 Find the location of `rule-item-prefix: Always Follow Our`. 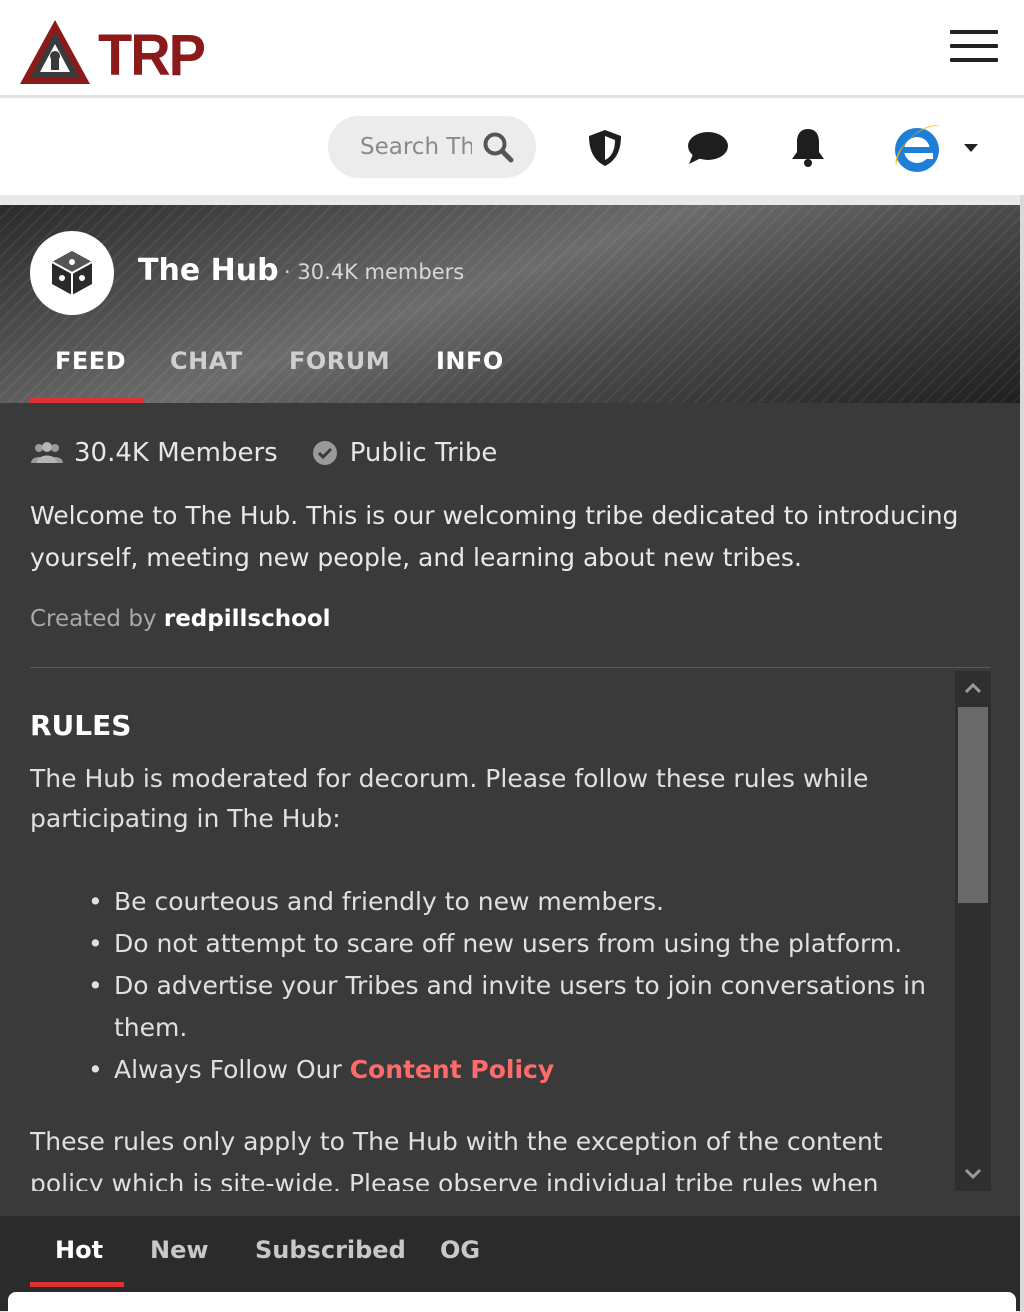

rule-item-prefix: Always Follow Our is located at coordinates (228, 1069).